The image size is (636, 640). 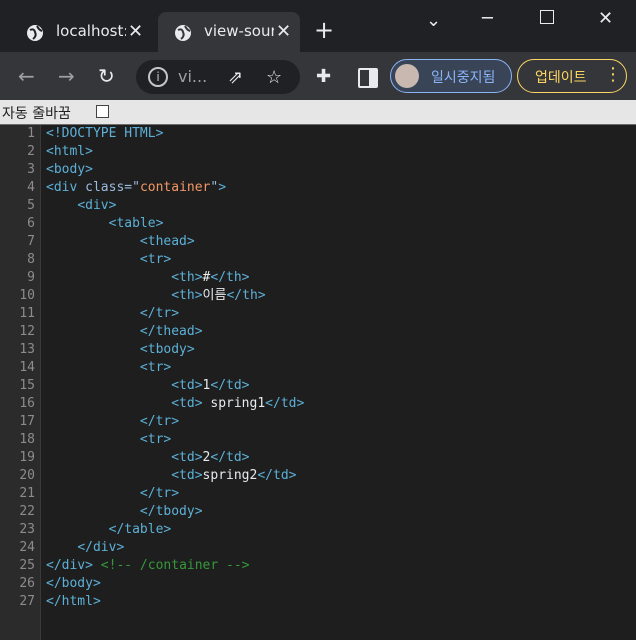 I want to click on source-line: 15 <td>1</td>, so click(x=318, y=386).